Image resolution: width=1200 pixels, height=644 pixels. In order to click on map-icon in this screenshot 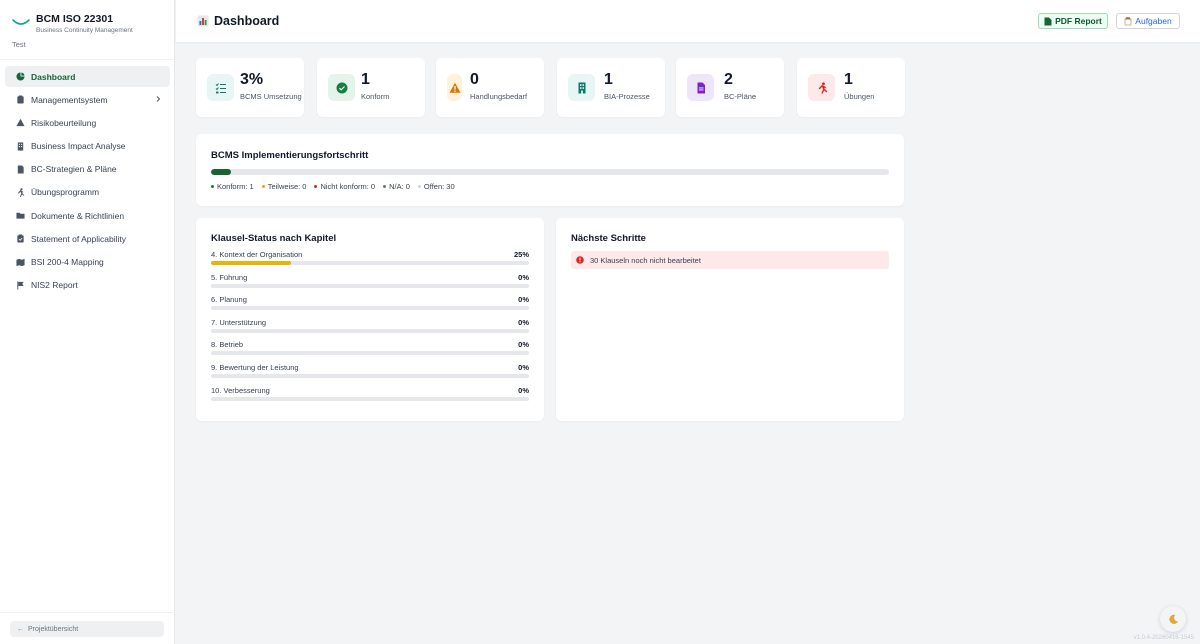, I will do `click(20, 262)`.